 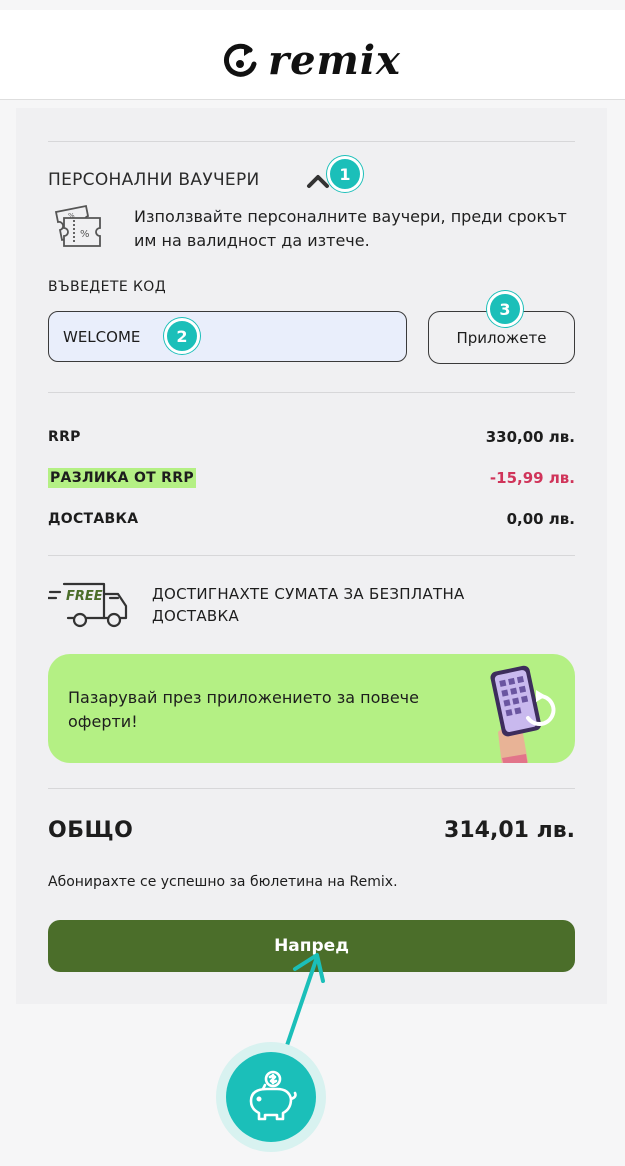 I want to click on truck-free-text: FREE, so click(x=84, y=596).